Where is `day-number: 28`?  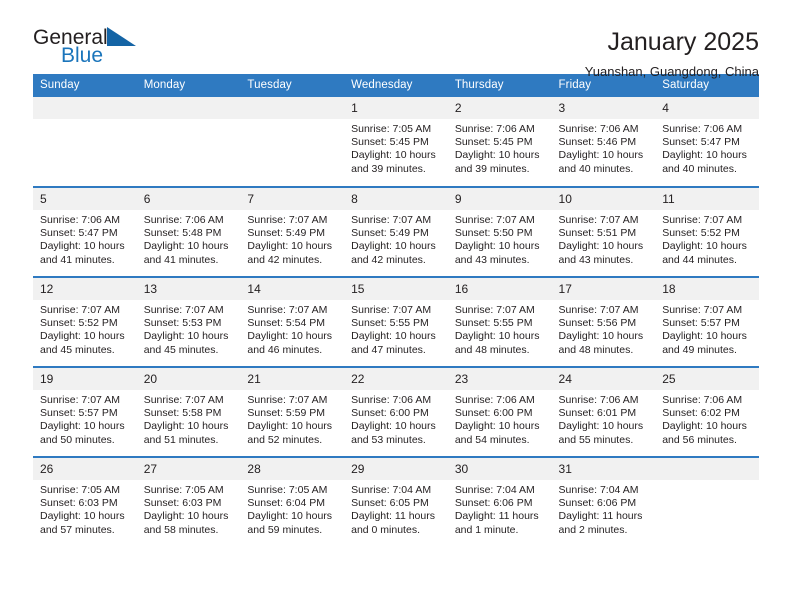 day-number: 28 is located at coordinates (292, 469).